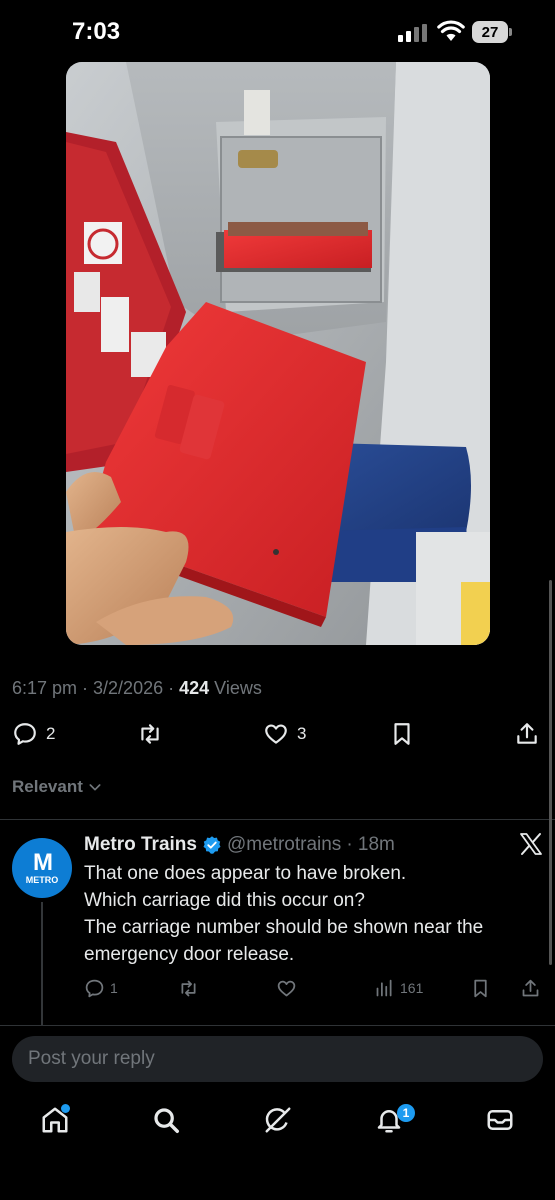 The image size is (555, 1200). I want to click on reply-reply-button: 1, so click(101, 988).